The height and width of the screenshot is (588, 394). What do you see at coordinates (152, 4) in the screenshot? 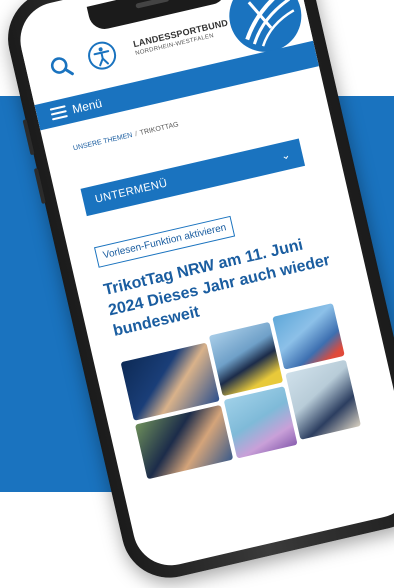
I see `speaker` at bounding box center [152, 4].